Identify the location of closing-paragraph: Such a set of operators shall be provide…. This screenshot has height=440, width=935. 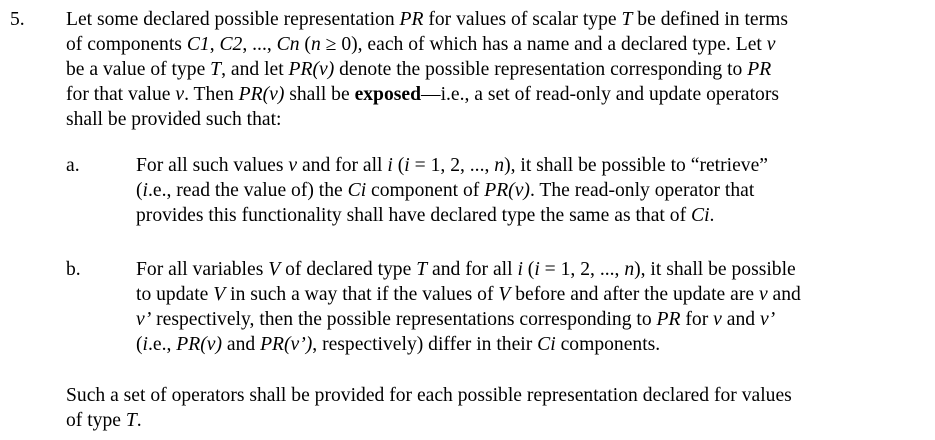
(496, 408).